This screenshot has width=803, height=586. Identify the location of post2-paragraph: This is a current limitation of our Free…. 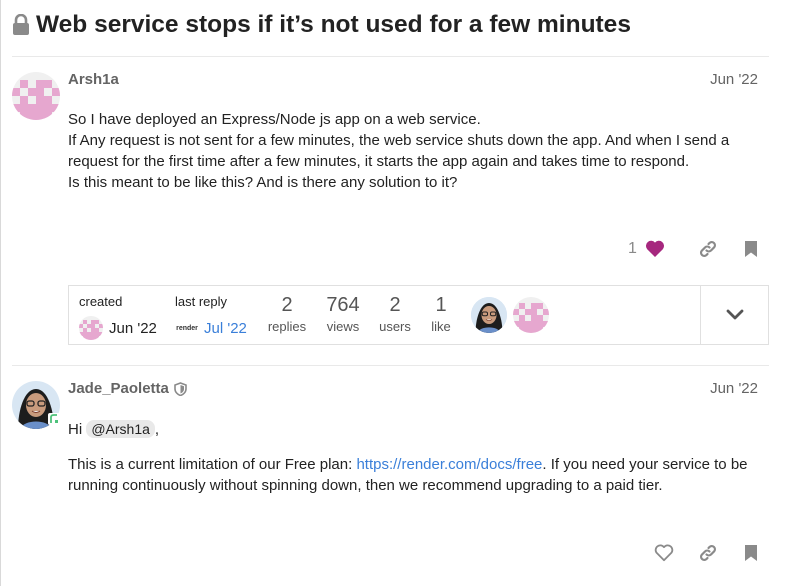
(413, 475).